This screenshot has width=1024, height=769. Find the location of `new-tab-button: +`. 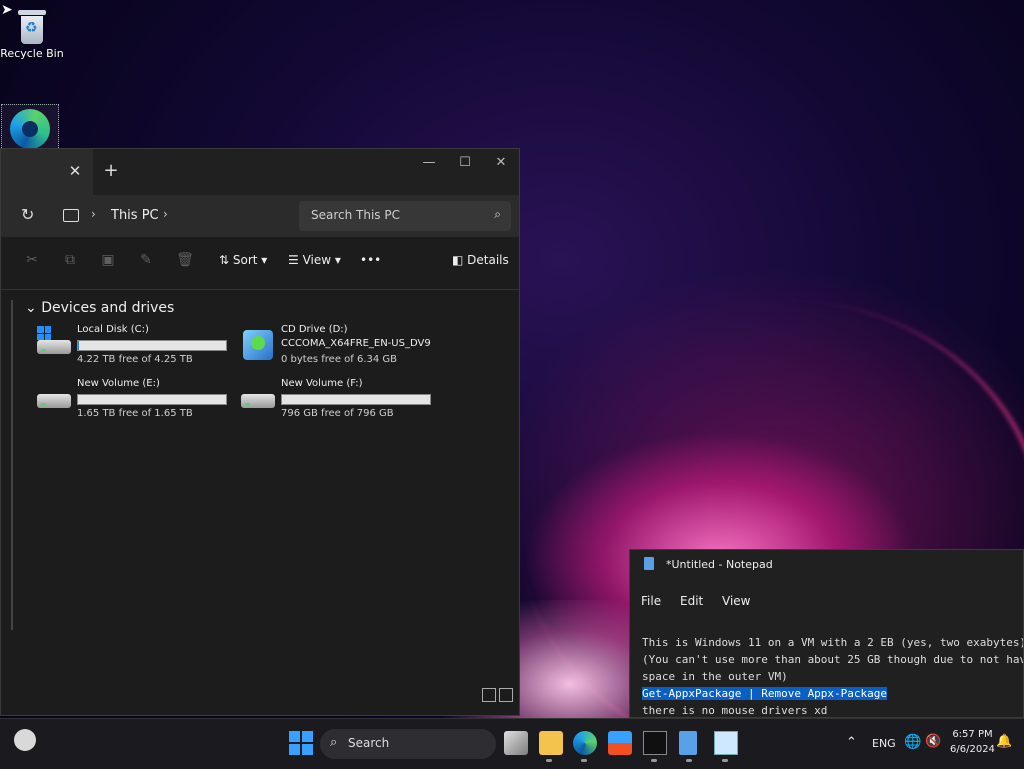

new-tab-button: + is located at coordinates (111, 171).